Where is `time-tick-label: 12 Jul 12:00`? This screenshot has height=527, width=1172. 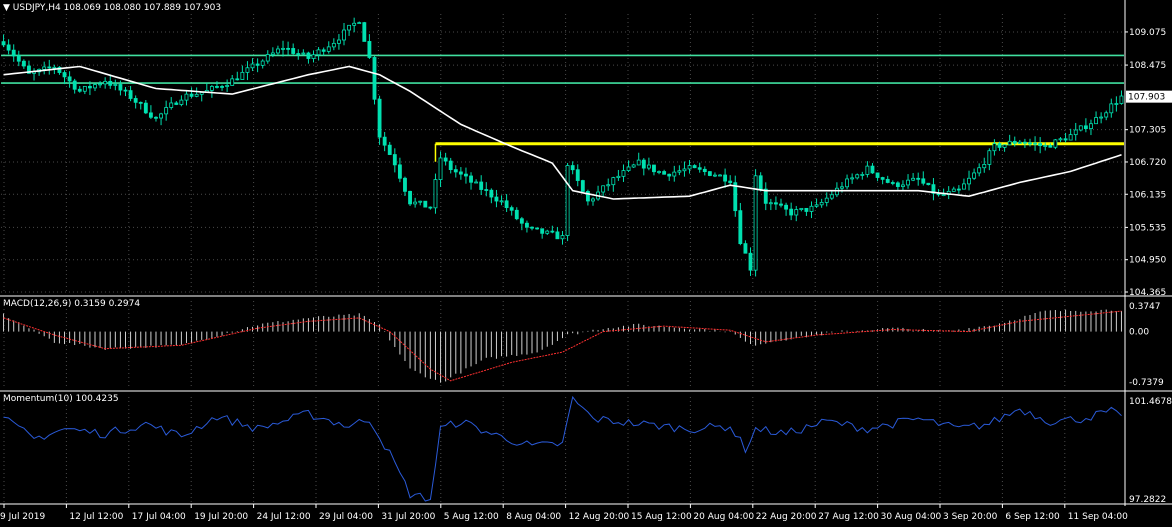
time-tick-label: 12 Jul 12:00 is located at coordinates (96, 517).